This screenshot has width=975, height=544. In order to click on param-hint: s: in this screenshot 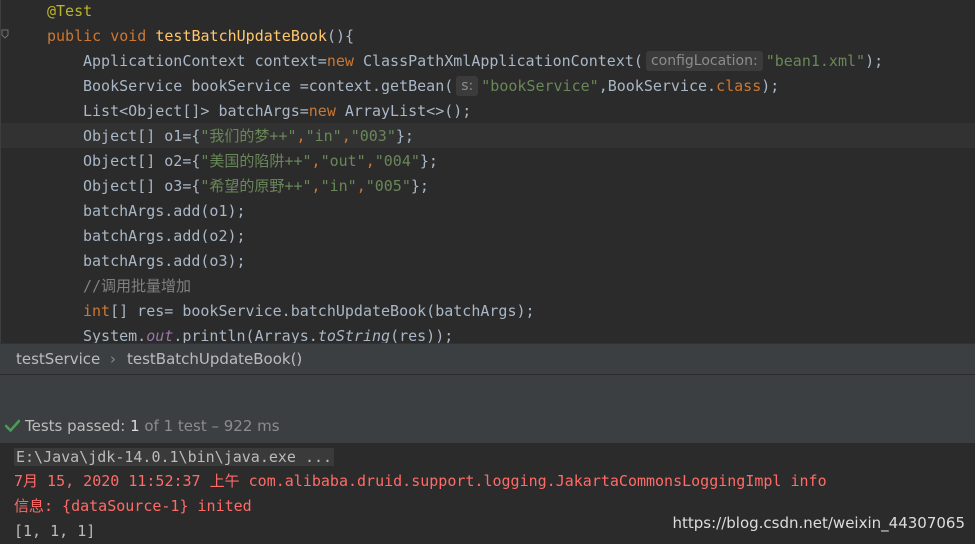, I will do `click(467, 86)`.